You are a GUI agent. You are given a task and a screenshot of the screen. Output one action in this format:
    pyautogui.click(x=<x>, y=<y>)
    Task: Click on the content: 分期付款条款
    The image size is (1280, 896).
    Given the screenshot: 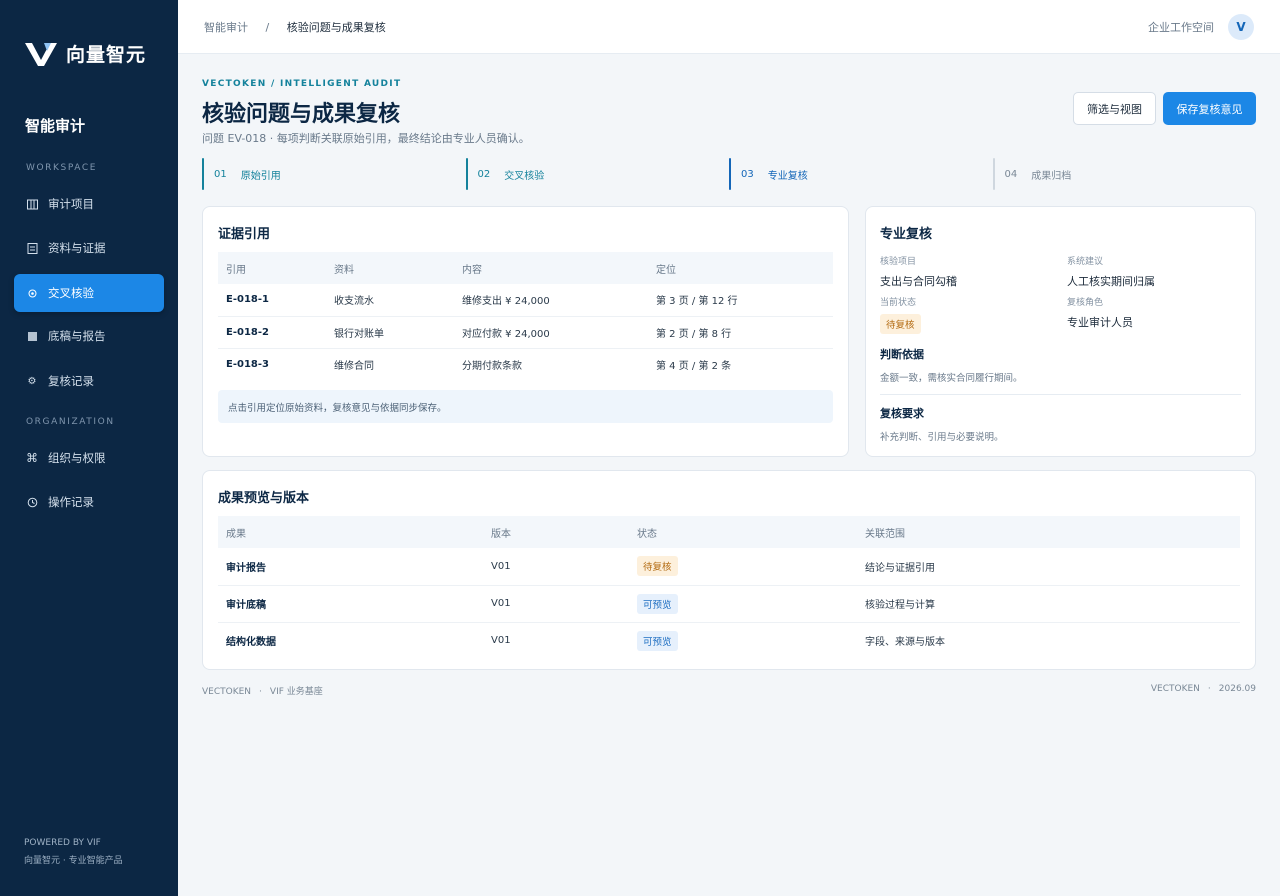 What is the action you would take?
    pyautogui.click(x=492, y=366)
    